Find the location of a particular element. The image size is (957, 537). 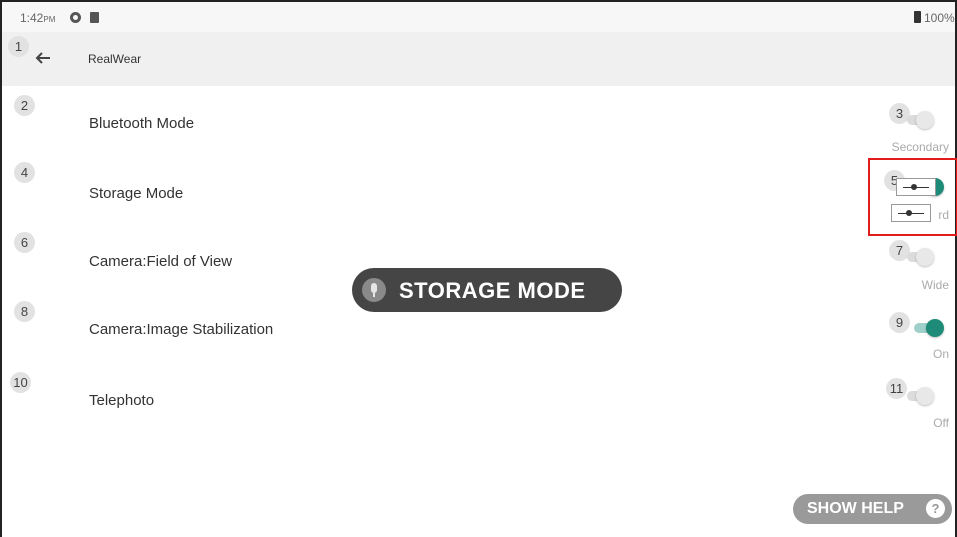

voice-number-11: 11 is located at coordinates (896, 388).